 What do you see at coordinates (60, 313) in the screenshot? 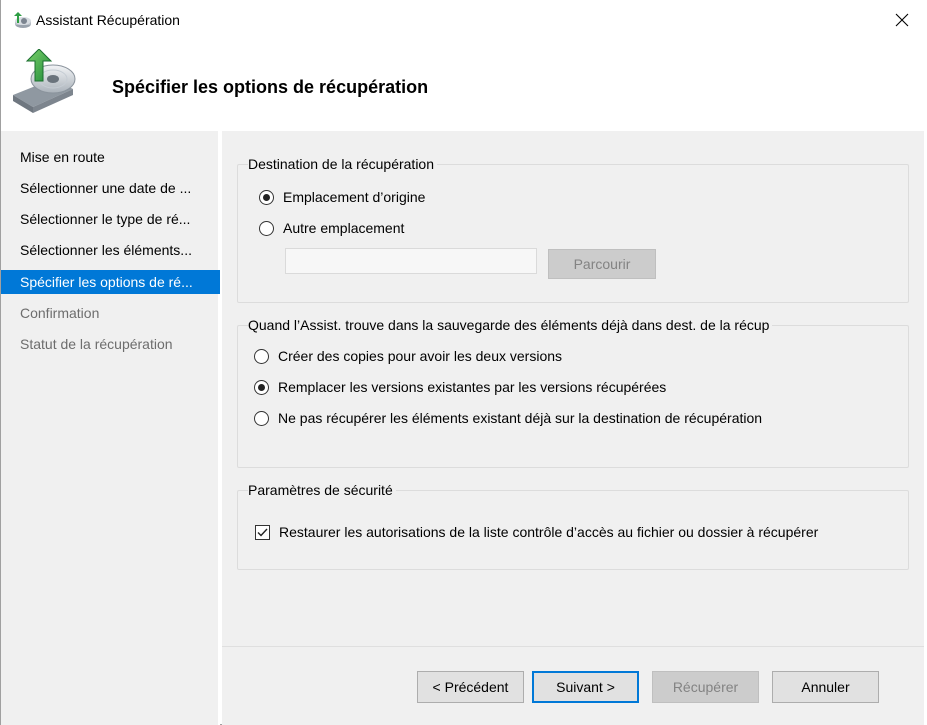
I see `step-confirmation: Confirmation` at bounding box center [60, 313].